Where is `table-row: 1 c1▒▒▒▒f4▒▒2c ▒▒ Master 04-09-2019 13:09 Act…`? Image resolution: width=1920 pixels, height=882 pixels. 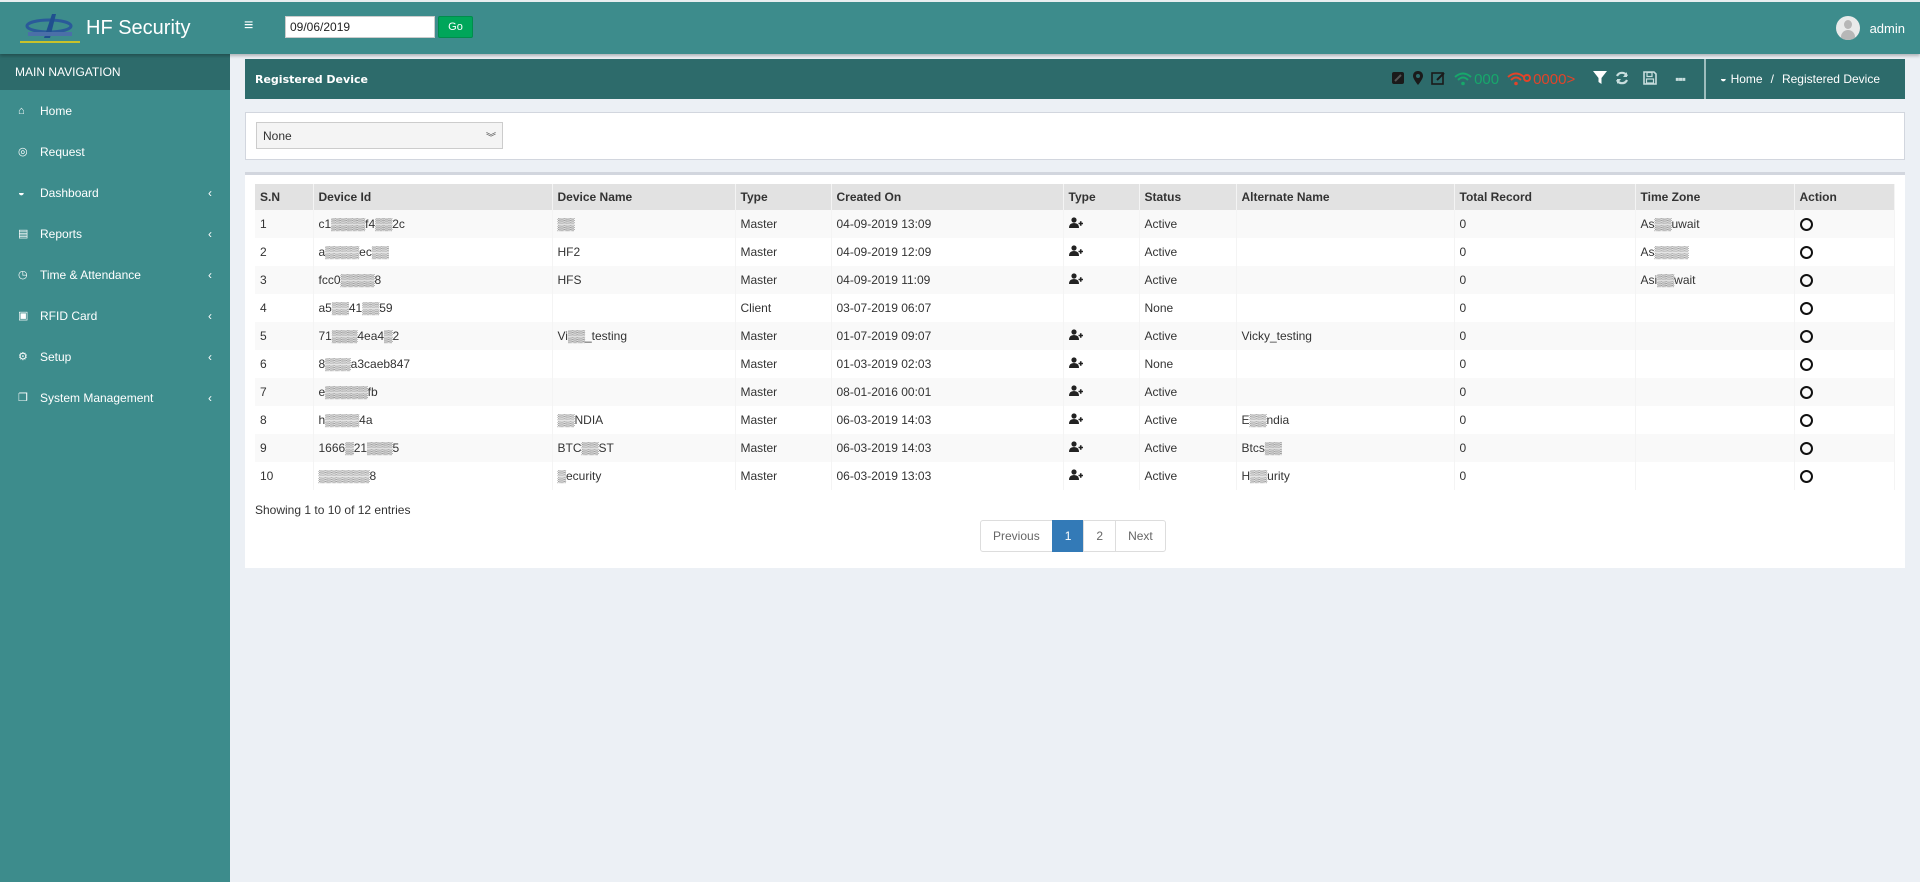 table-row: 1 c1▒▒▒▒f4▒▒2c ▒▒ Master 04-09-2019 13:09 Act… is located at coordinates (1075, 224).